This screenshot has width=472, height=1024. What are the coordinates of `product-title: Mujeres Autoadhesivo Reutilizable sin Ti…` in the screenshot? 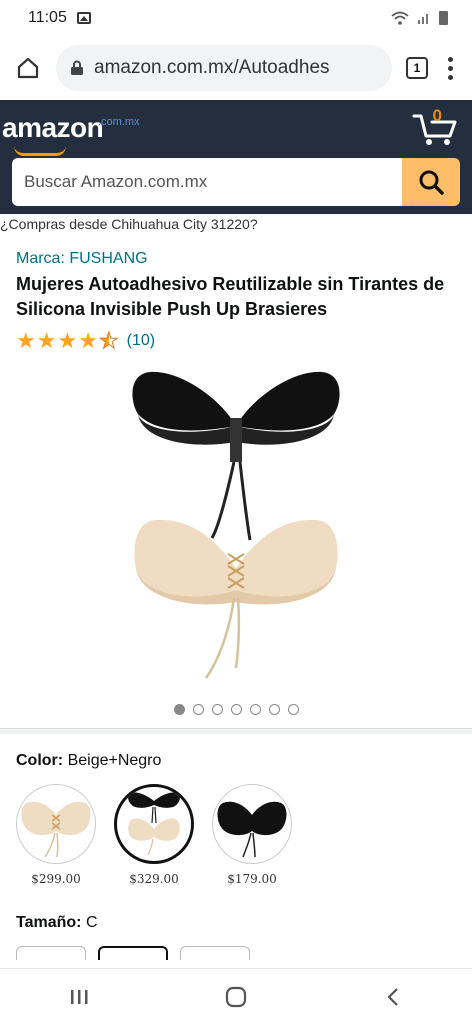 It's located at (230, 296).